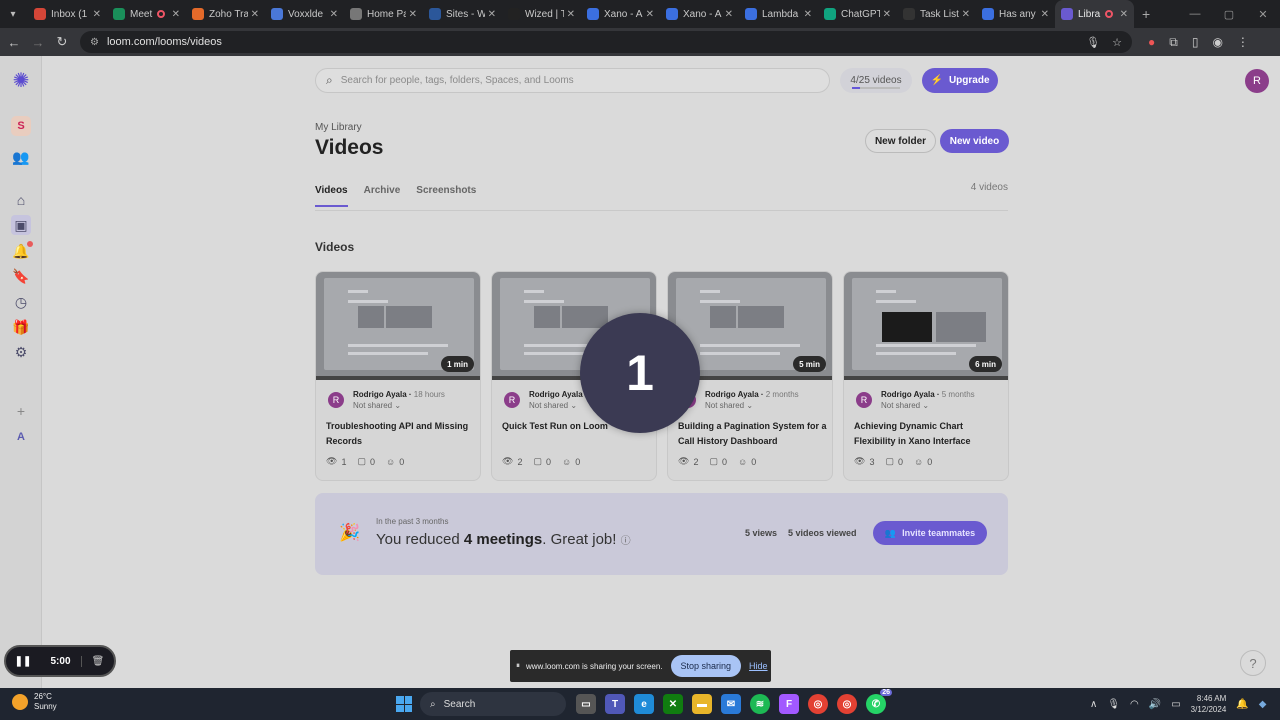 The width and height of the screenshot is (1280, 720). I want to click on library-icon: ▣, so click(21, 225).